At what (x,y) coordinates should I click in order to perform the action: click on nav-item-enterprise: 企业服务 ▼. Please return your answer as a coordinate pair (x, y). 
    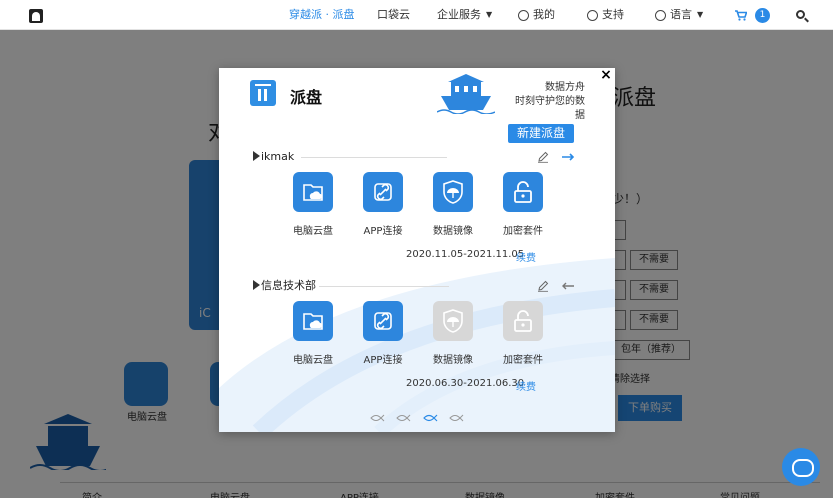
    Looking at the image, I should click on (464, 15).